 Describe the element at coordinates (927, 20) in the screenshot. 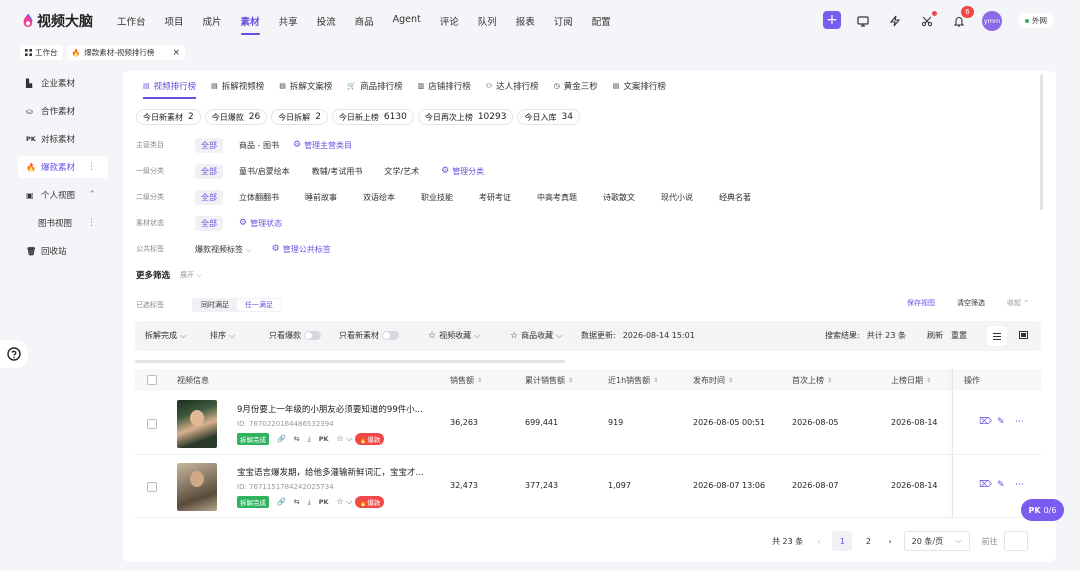

I see `scissors-icon` at that location.